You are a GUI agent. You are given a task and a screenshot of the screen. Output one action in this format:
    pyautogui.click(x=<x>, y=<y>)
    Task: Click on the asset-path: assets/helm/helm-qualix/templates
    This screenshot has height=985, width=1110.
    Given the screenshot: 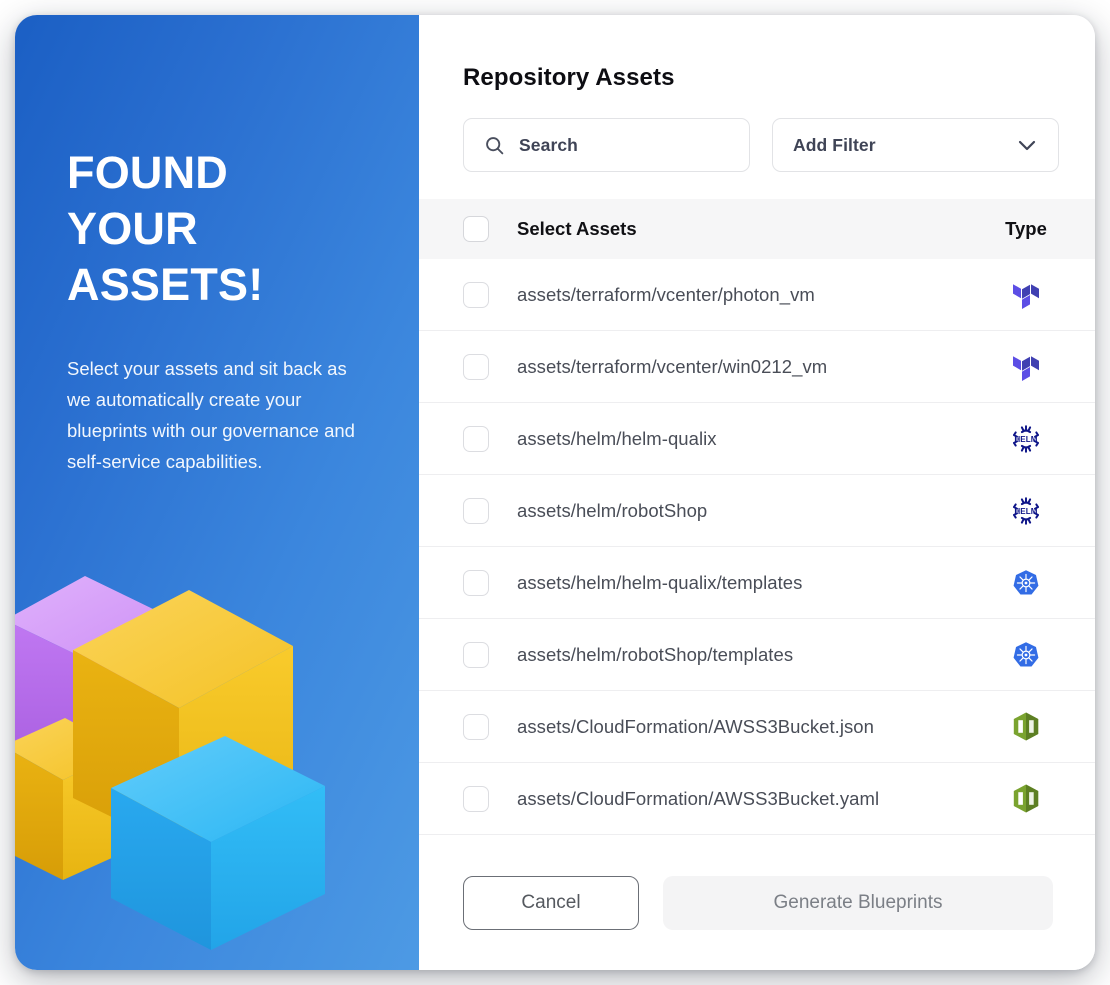 What is the action you would take?
    pyautogui.click(x=660, y=582)
    